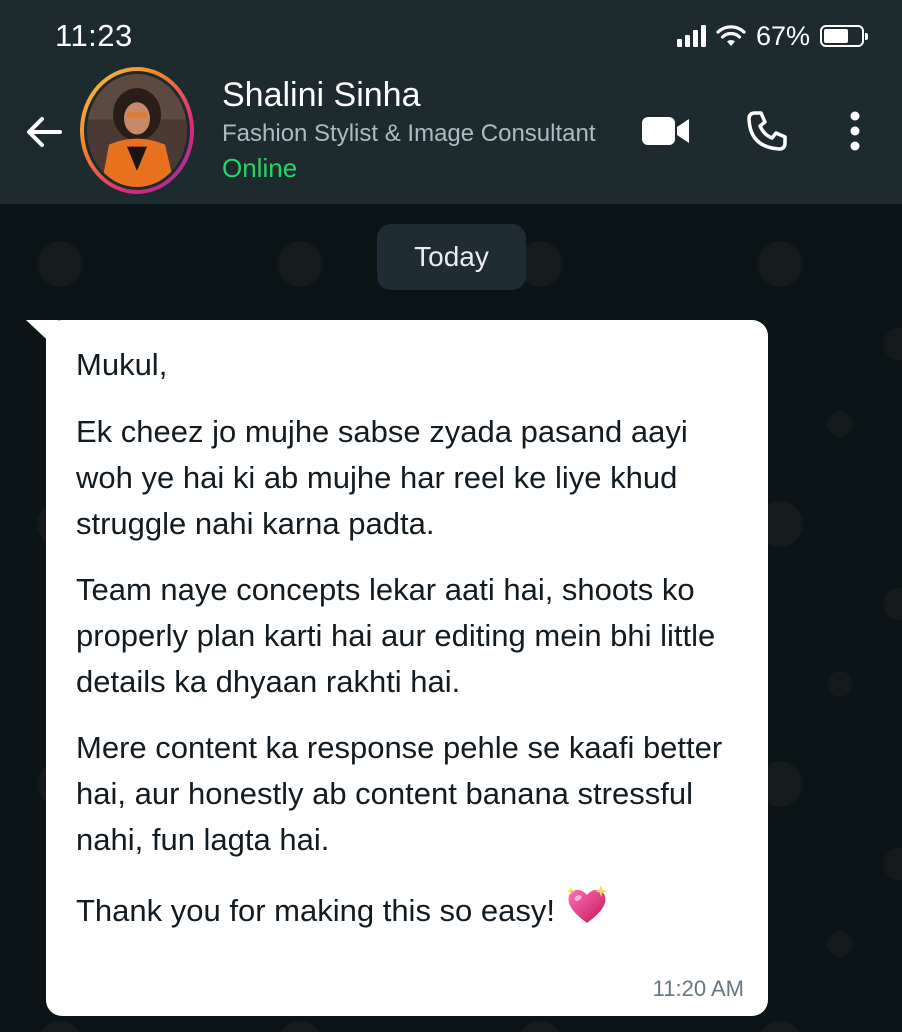 The width and height of the screenshot is (902, 1032). I want to click on video-call-icon, so click(665, 131).